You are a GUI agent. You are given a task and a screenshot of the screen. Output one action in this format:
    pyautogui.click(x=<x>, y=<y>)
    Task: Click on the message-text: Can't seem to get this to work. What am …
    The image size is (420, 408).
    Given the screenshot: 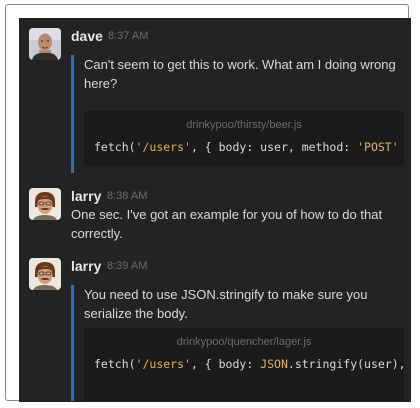 What is the action you would take?
    pyautogui.click(x=240, y=74)
    